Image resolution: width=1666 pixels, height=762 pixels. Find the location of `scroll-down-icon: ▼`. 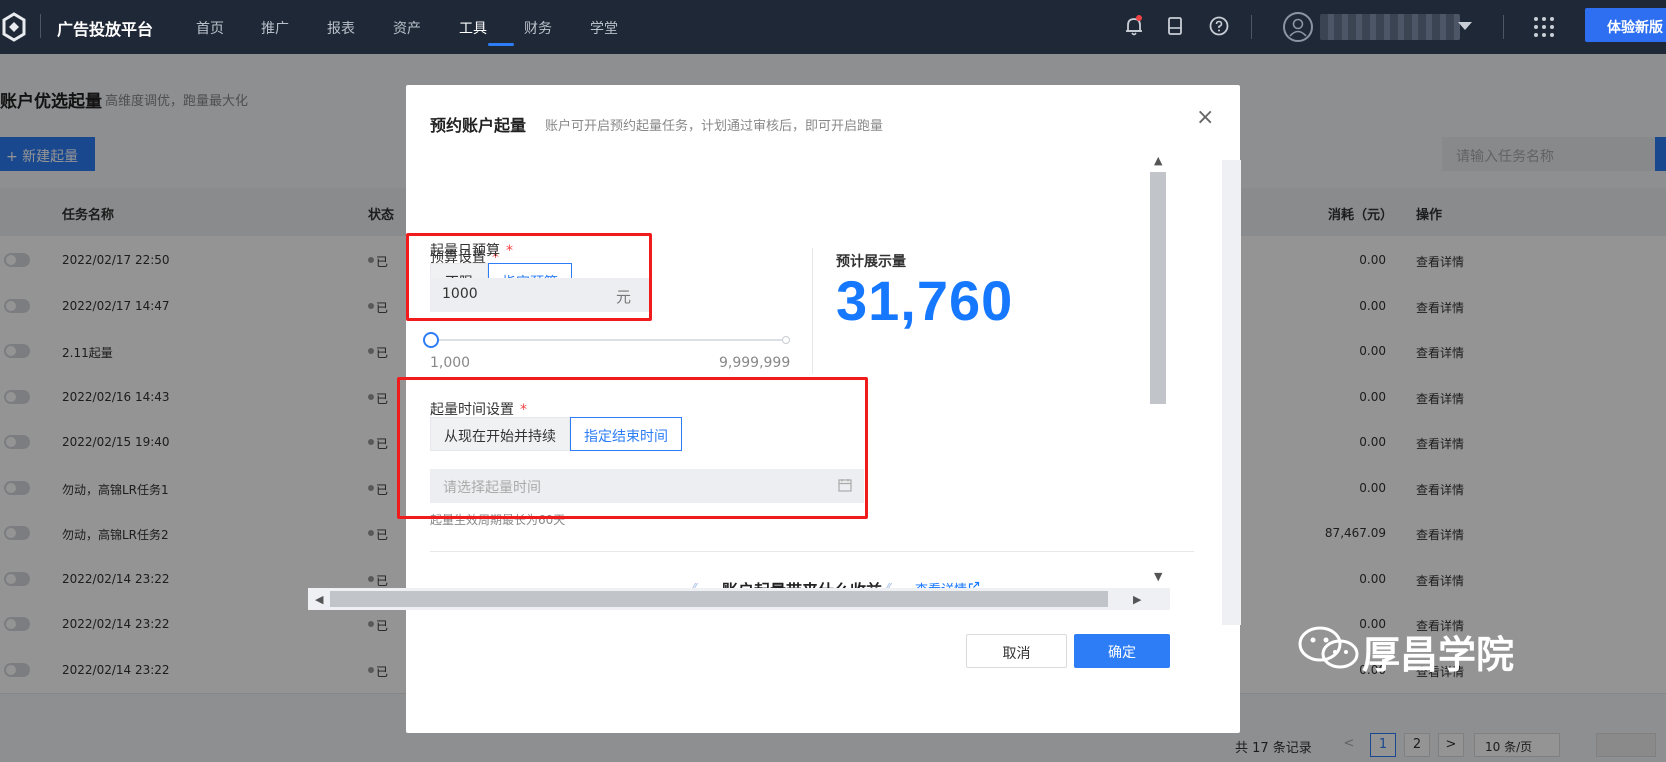

scroll-down-icon: ▼ is located at coordinates (1158, 576).